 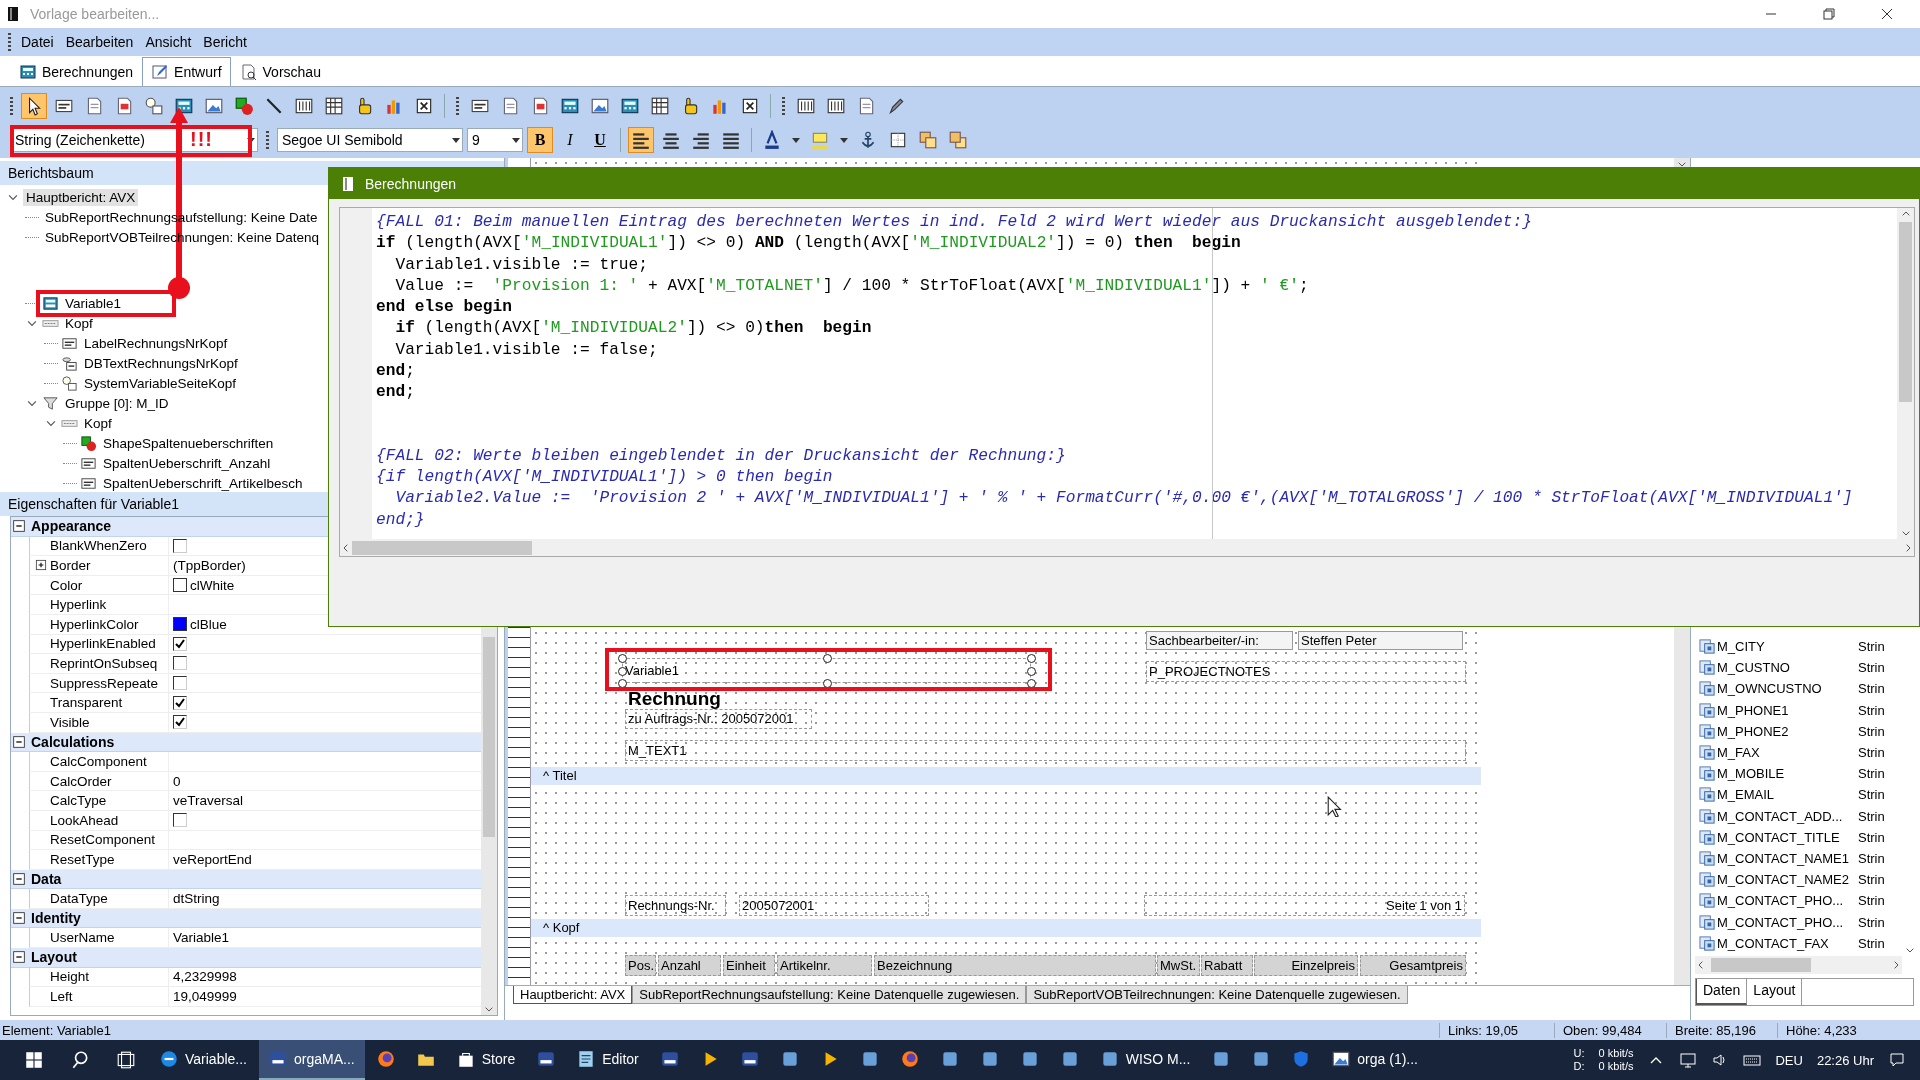 I want to click on report-field: zu Auftrags-Nr.: 2005072001, so click(x=718, y=719).